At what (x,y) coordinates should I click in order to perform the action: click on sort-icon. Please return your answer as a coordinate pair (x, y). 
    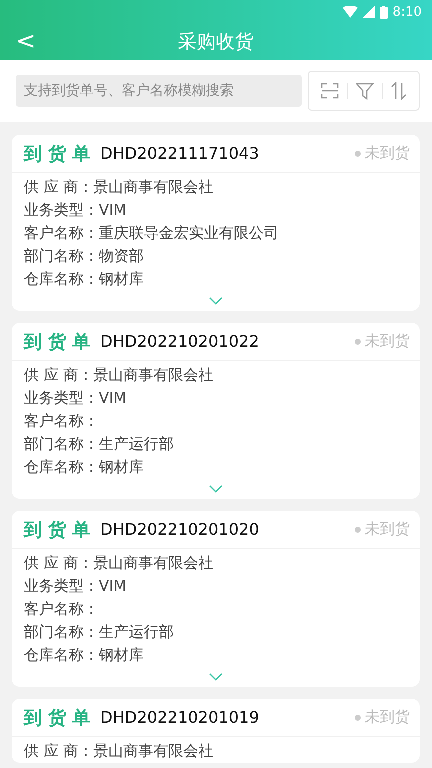
    Looking at the image, I should click on (399, 91).